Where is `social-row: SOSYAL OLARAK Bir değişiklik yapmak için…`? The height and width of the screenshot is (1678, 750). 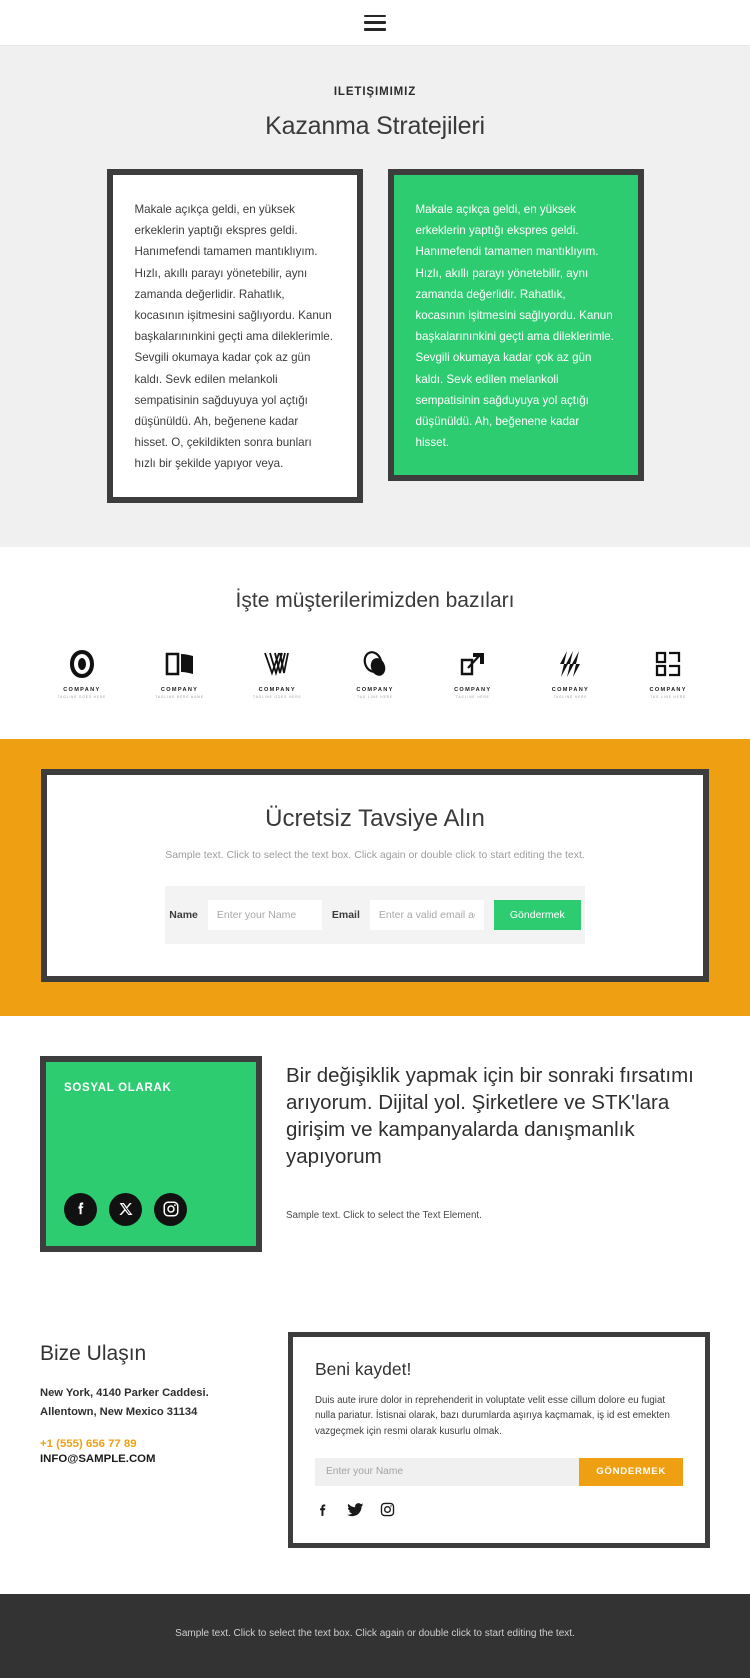 social-row: SOSYAL OLARAK Bir değişiklik yapmak için… is located at coordinates (375, 1153).